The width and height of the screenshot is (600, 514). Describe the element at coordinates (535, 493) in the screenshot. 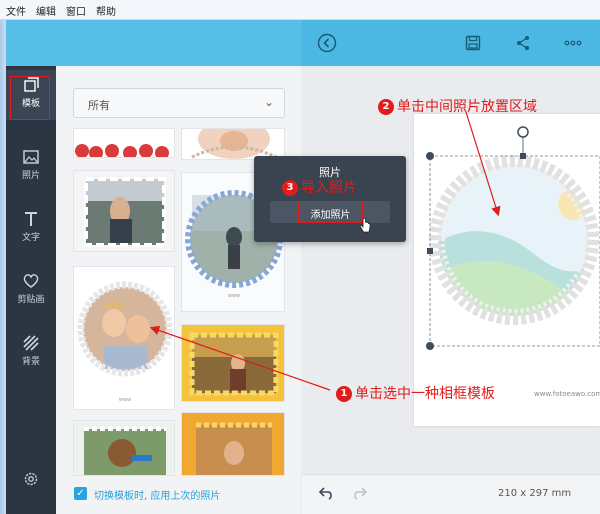

I see `page-size-label: 210 x 297 mm` at that location.